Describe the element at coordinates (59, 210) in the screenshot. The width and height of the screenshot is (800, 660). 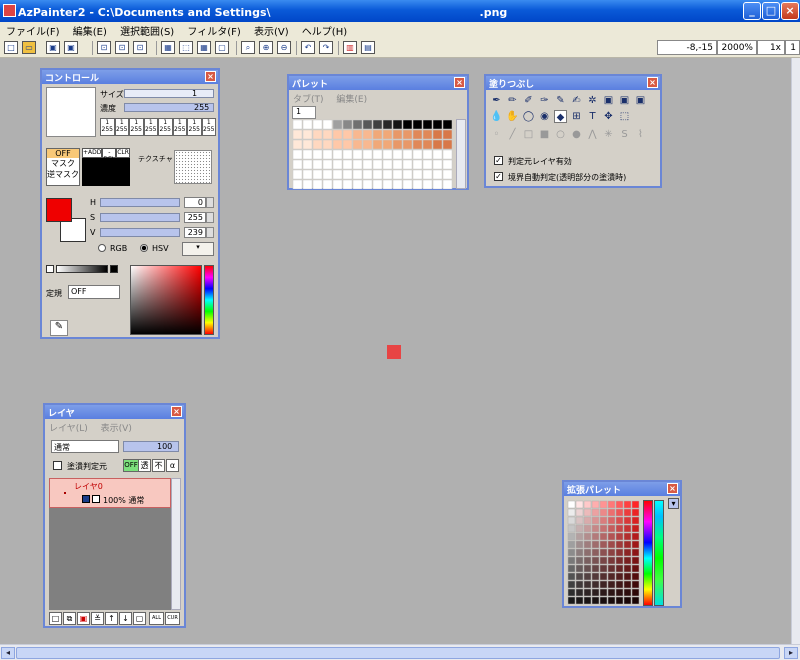
I see `foreground-color-swatch` at that location.